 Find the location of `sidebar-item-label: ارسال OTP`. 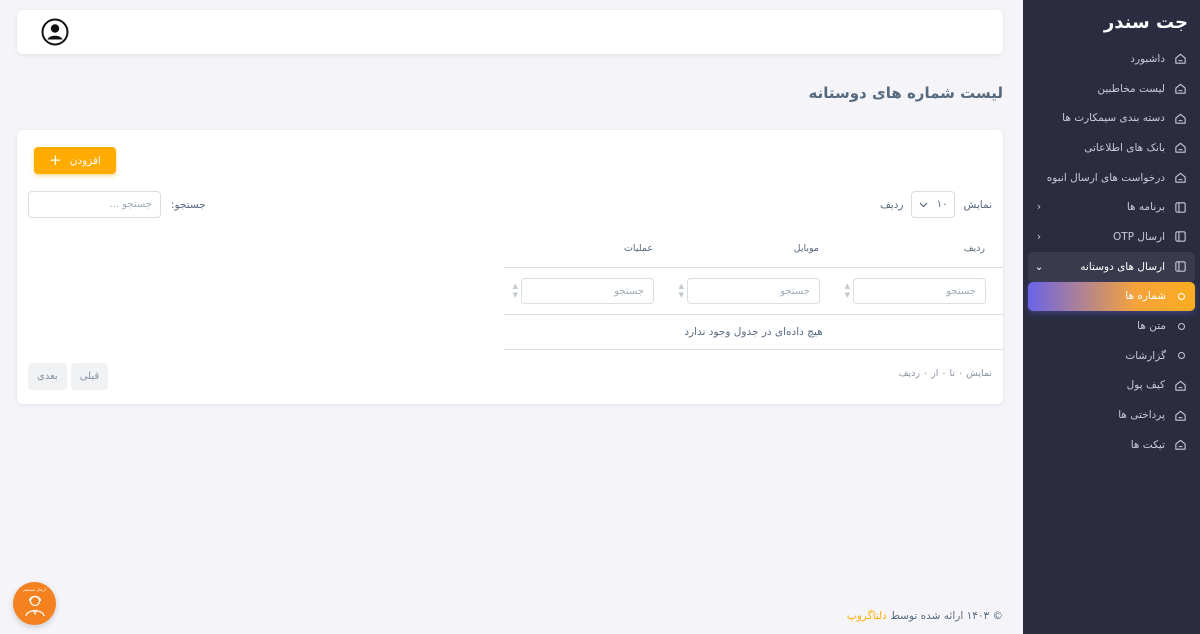

sidebar-item-label: ارسال OTP is located at coordinates (1139, 236).